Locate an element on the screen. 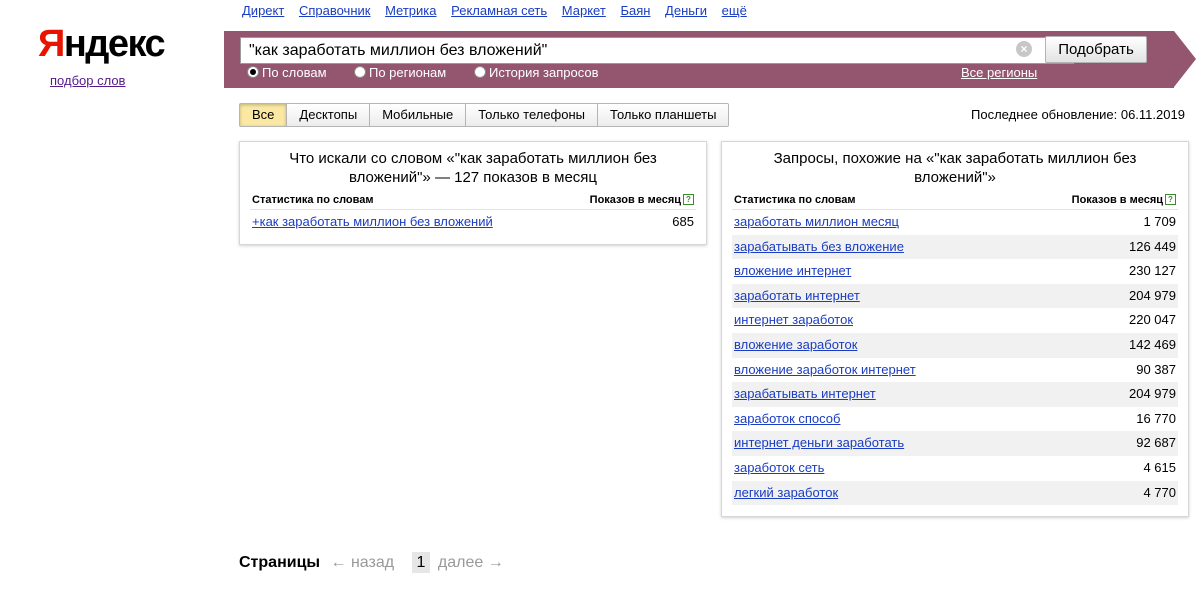 The width and height of the screenshot is (1200, 613). nav-link-ad-network: Рекламная сеть is located at coordinates (499, 10).